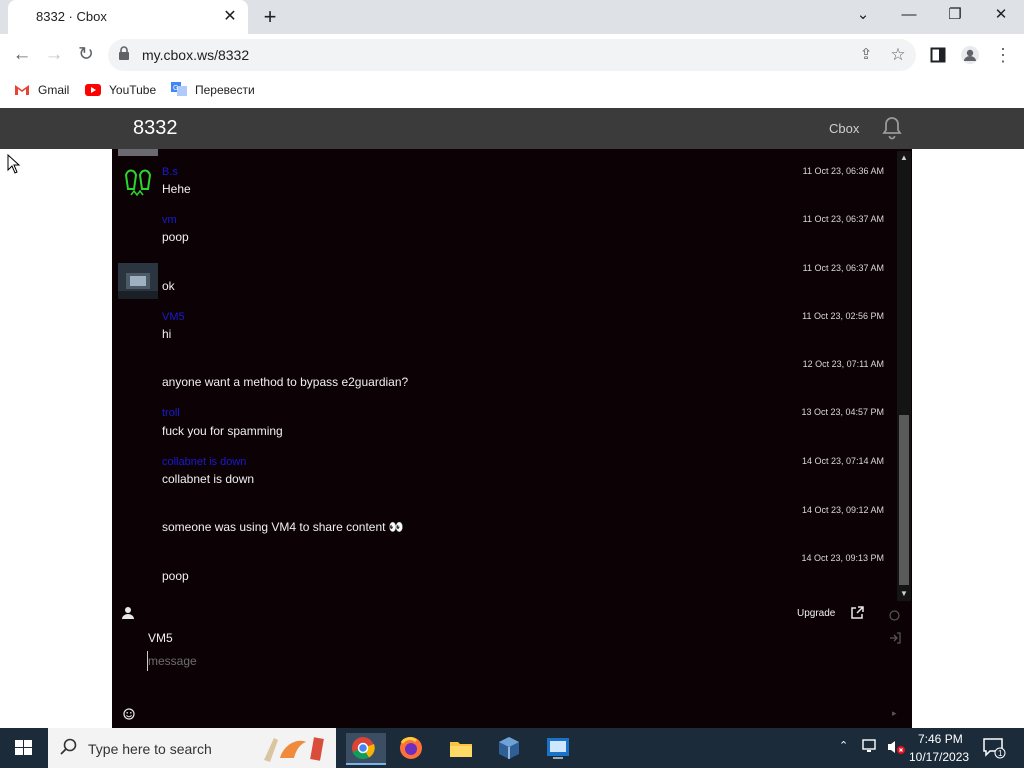 The width and height of the screenshot is (1024, 773). I want to click on forward-icon: →, so click(54, 55).